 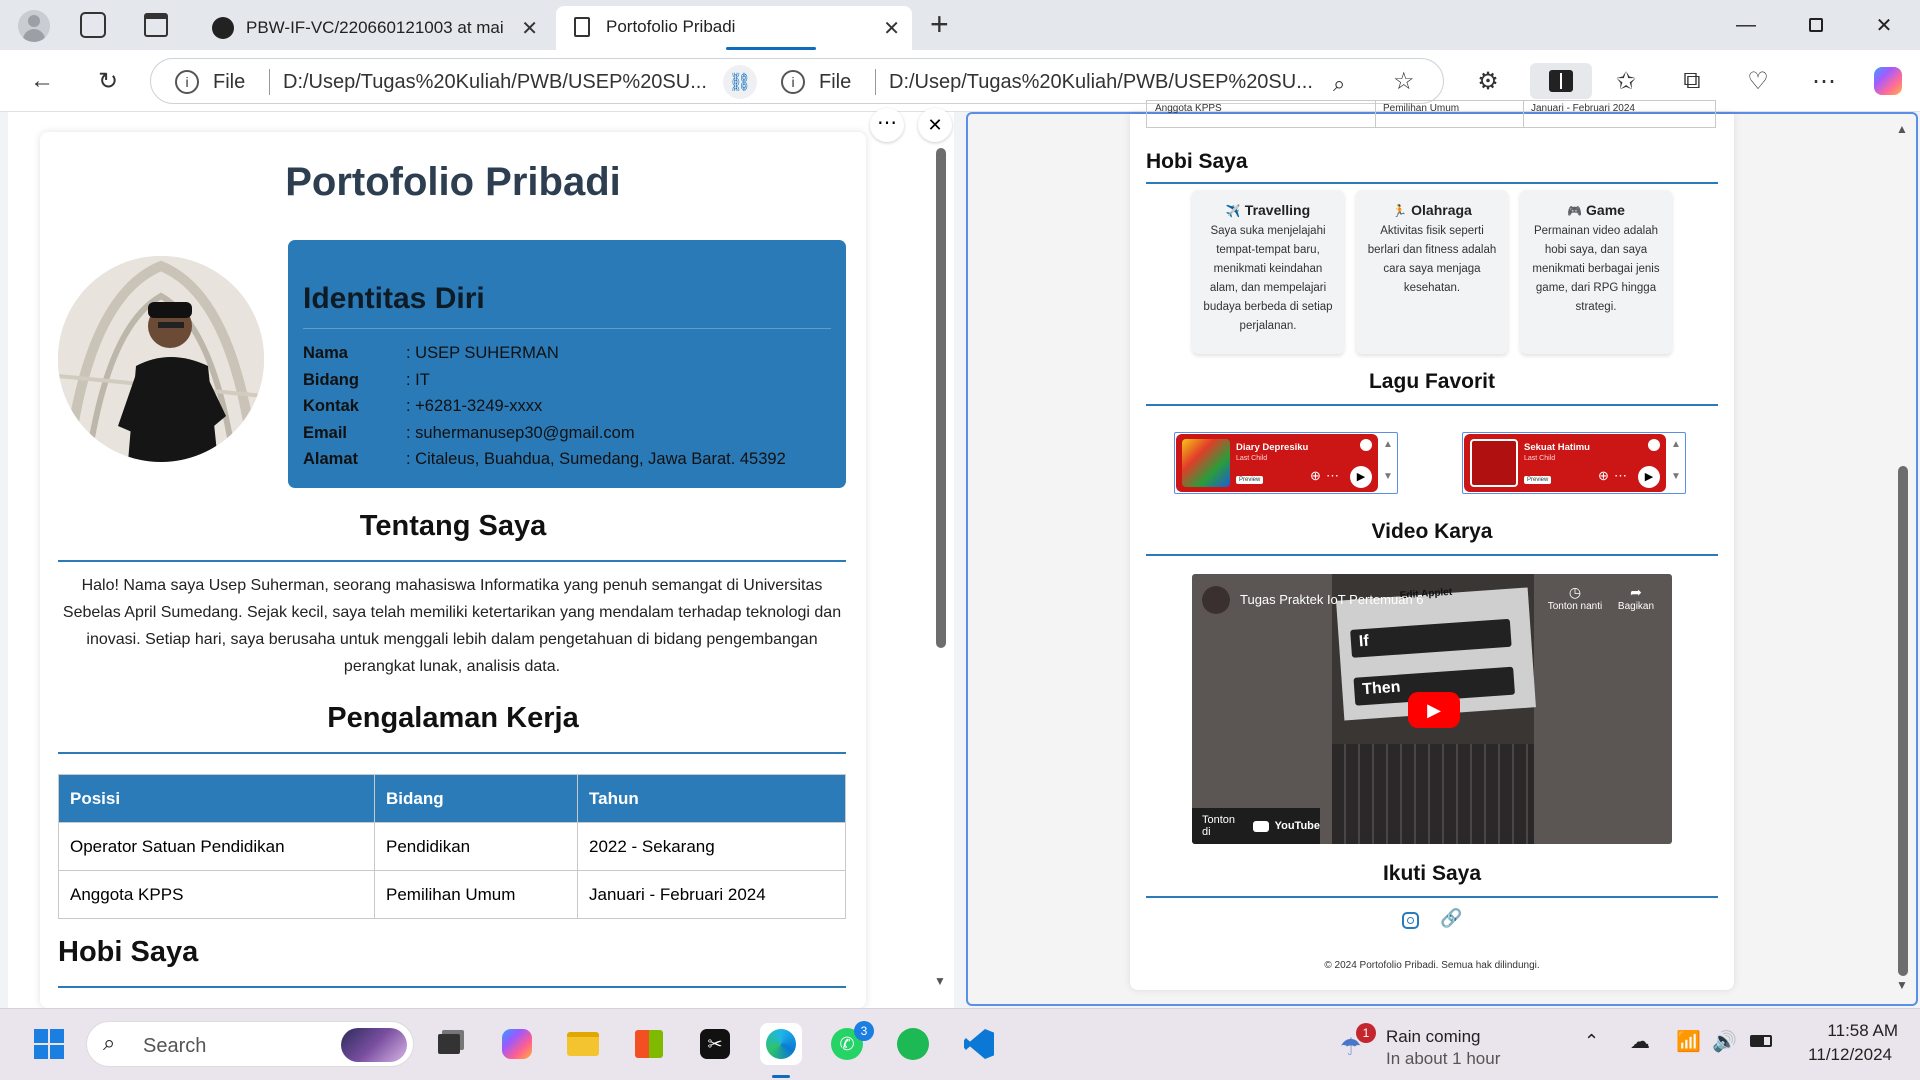 What do you see at coordinates (715, 1044) in the screenshot?
I see `capcut-icon: ✂` at bounding box center [715, 1044].